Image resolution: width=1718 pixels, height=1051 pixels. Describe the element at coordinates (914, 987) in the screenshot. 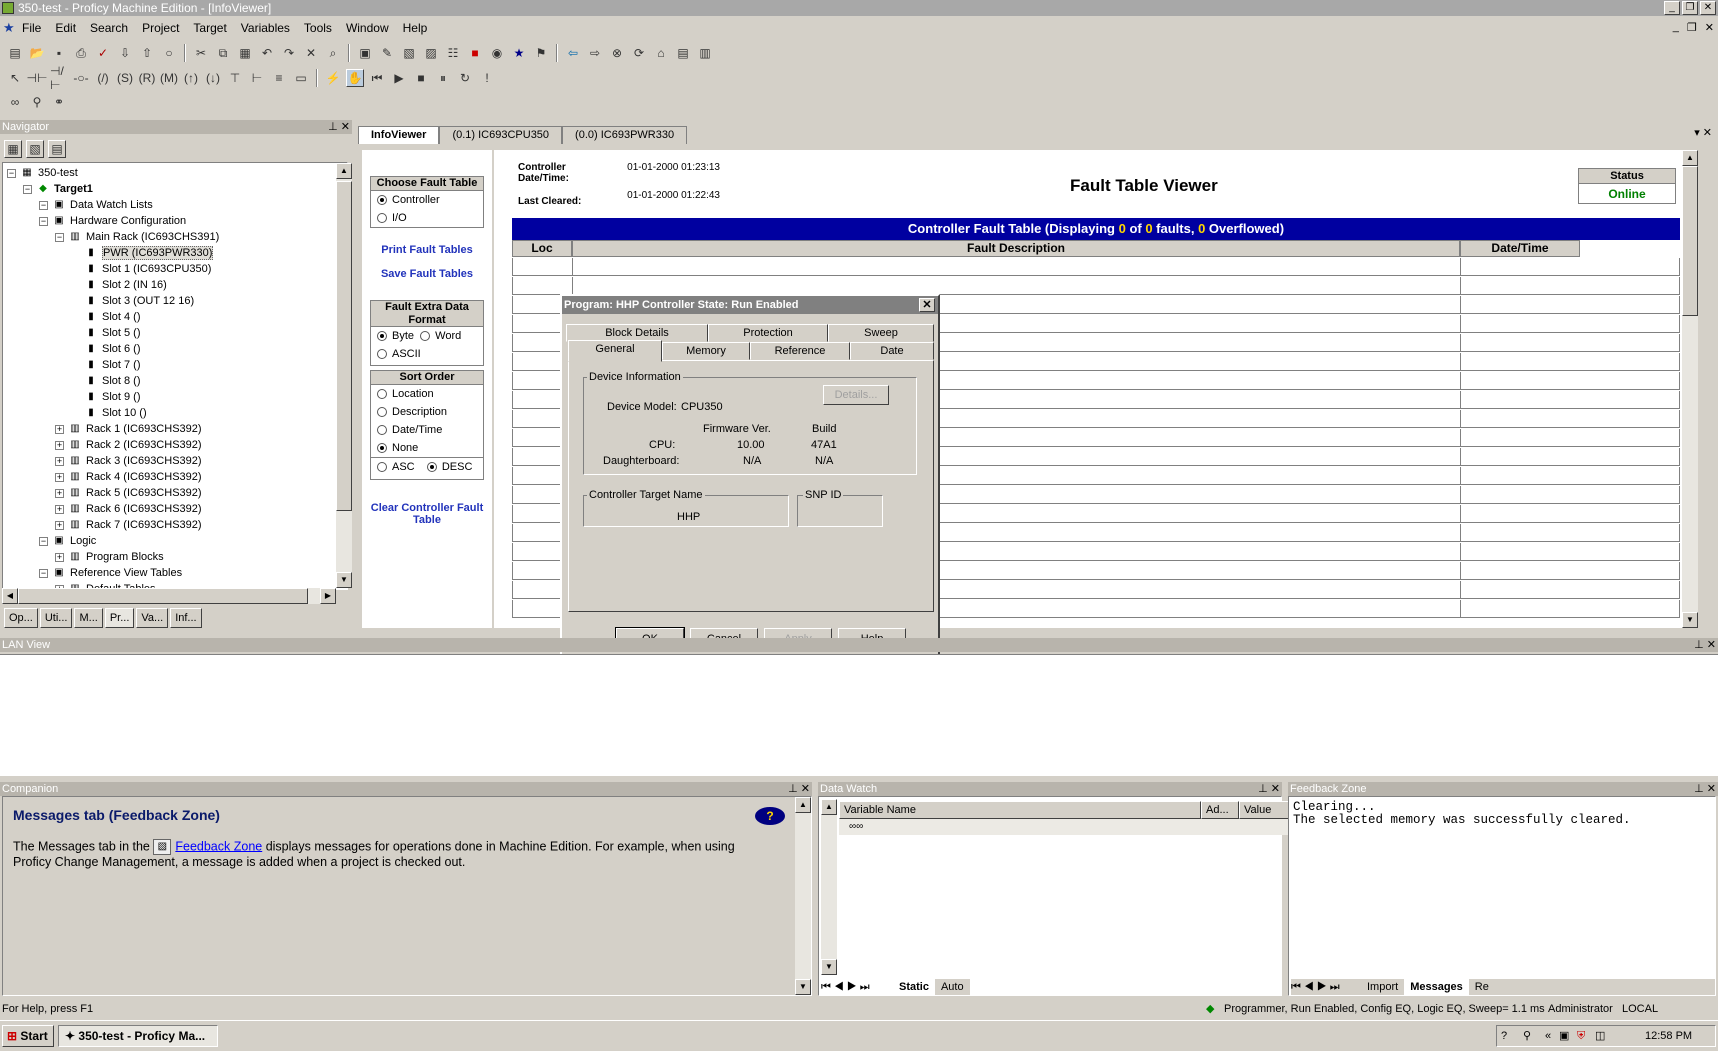

I see `tab-static: Static` at that location.